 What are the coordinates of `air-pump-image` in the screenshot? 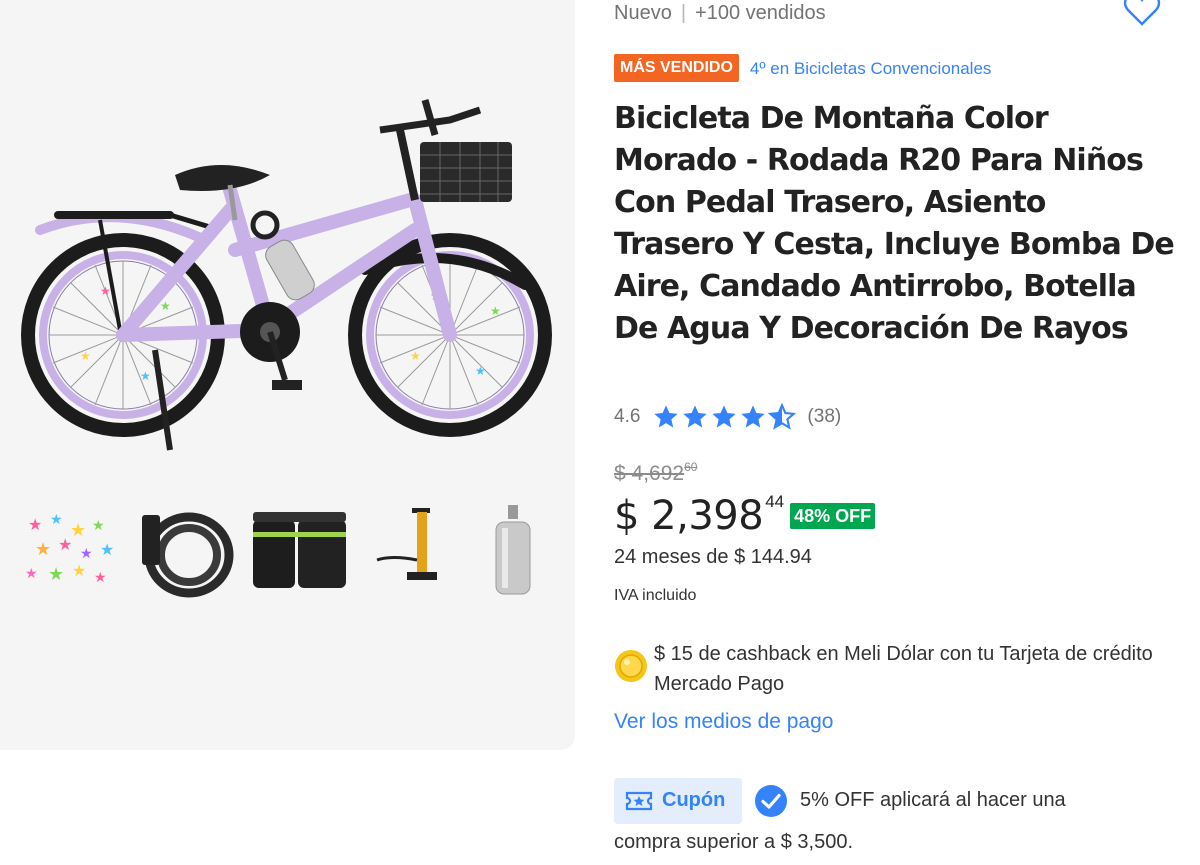 It's located at (406, 544).